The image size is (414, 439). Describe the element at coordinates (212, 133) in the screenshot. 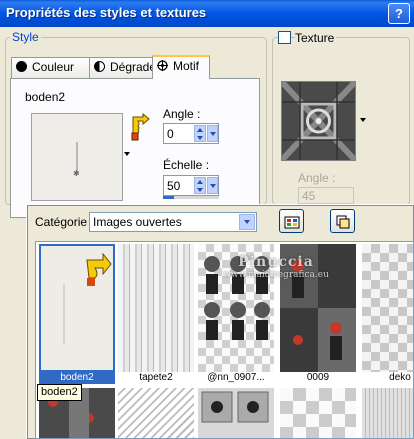

I see `angle-dropdown` at that location.